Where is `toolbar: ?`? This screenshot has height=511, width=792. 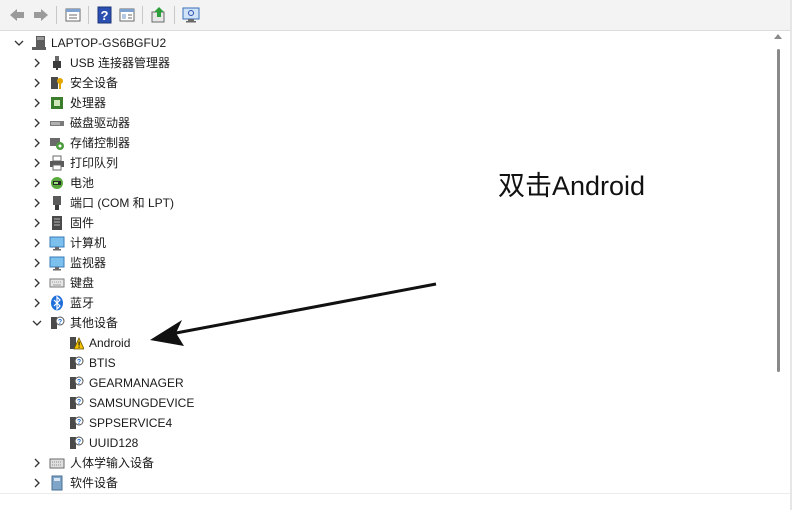 toolbar: ? is located at coordinates (396, 15).